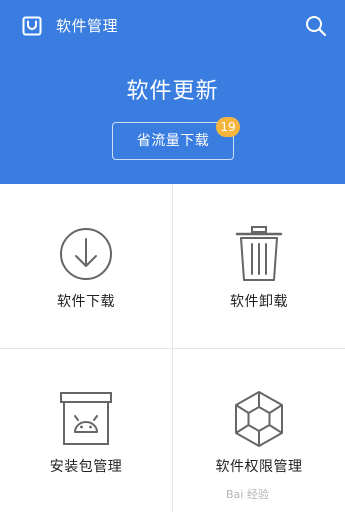 This screenshot has width=345, height=512. I want to click on hexagon-shield-icon, so click(259, 419).